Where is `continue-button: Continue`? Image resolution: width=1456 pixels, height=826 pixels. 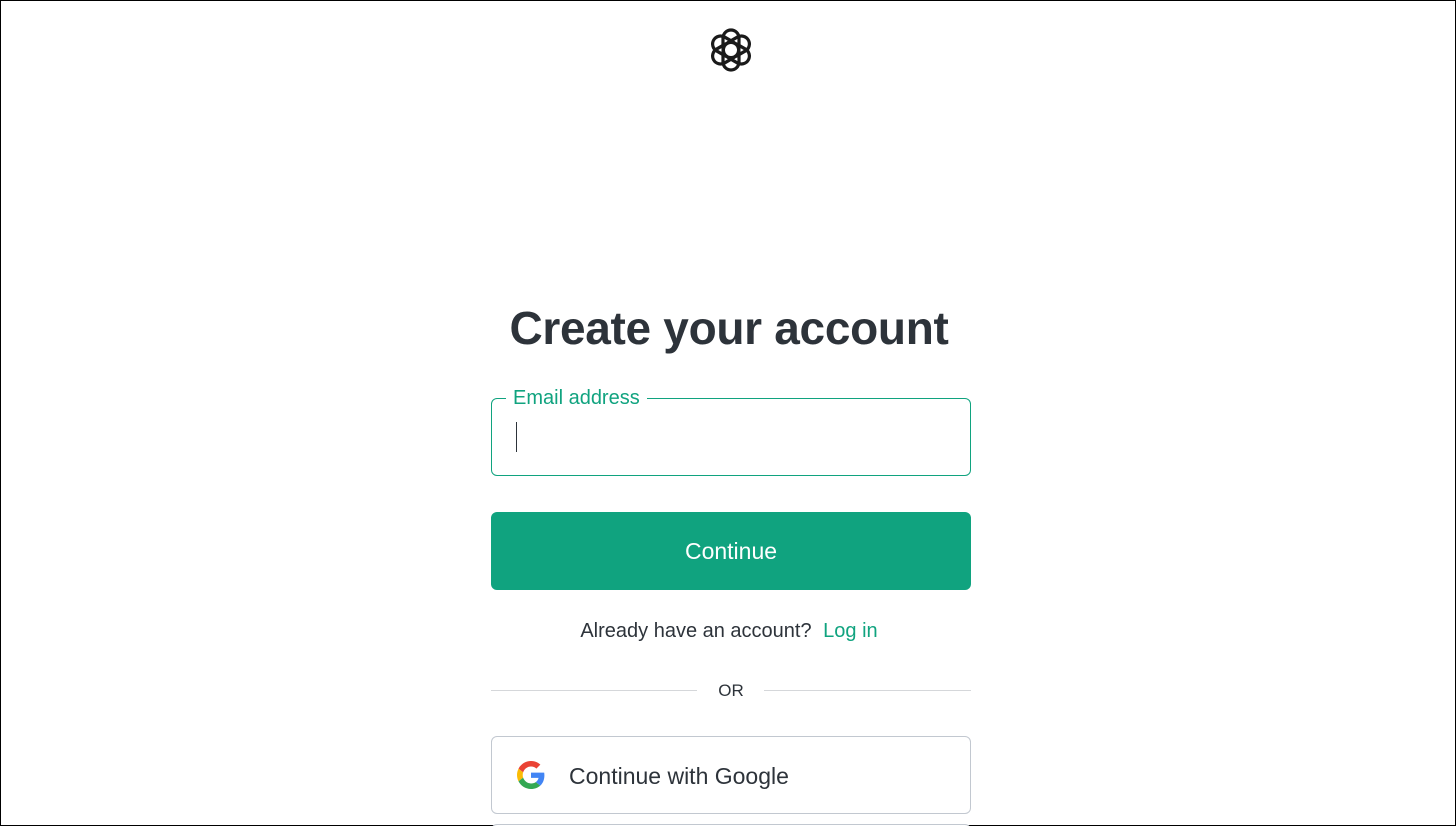 continue-button: Continue is located at coordinates (731, 551).